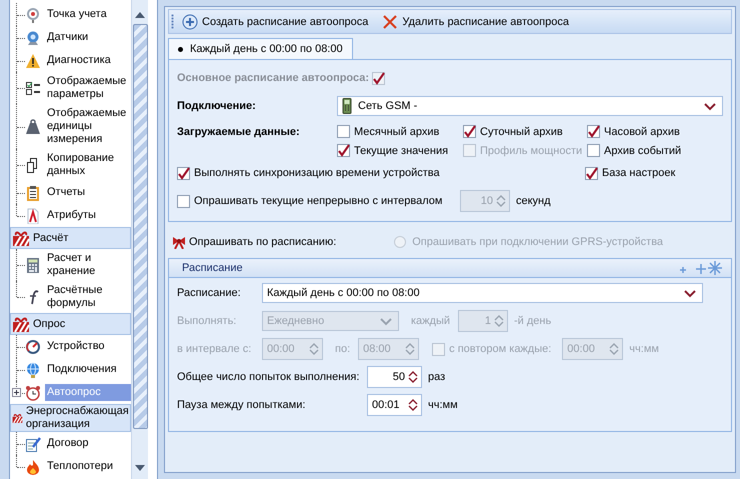  I want to click on group-header-label: Опрос, so click(49, 324).